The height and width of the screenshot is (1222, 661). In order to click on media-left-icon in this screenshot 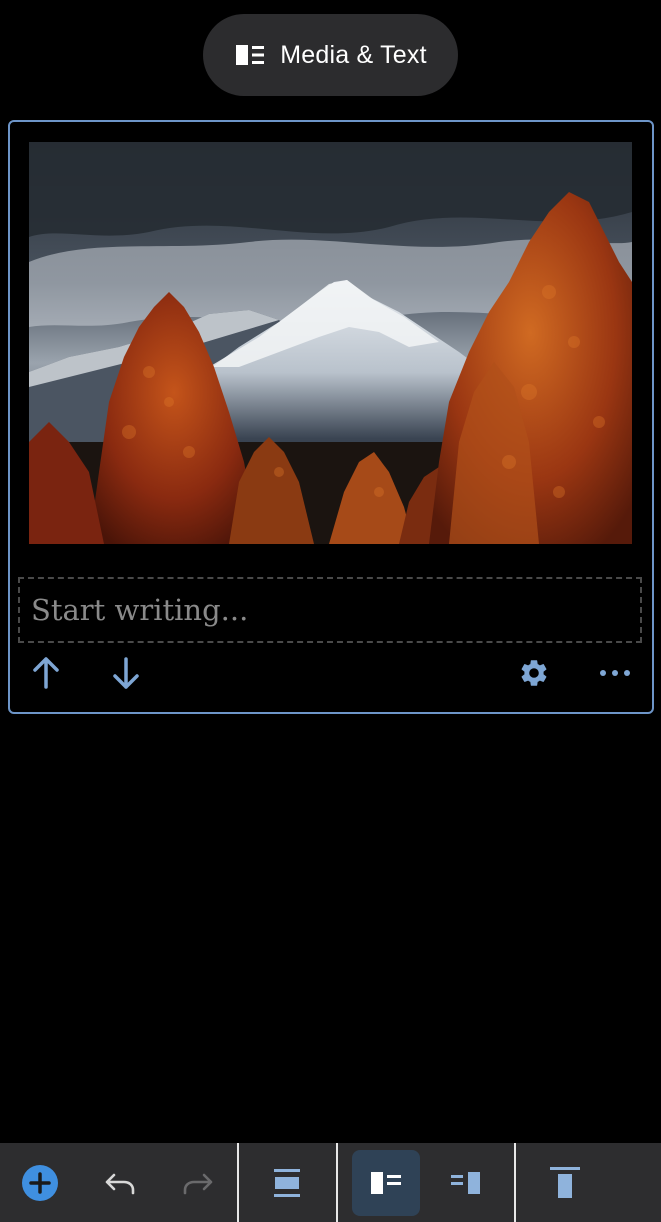, I will do `click(386, 1182)`.